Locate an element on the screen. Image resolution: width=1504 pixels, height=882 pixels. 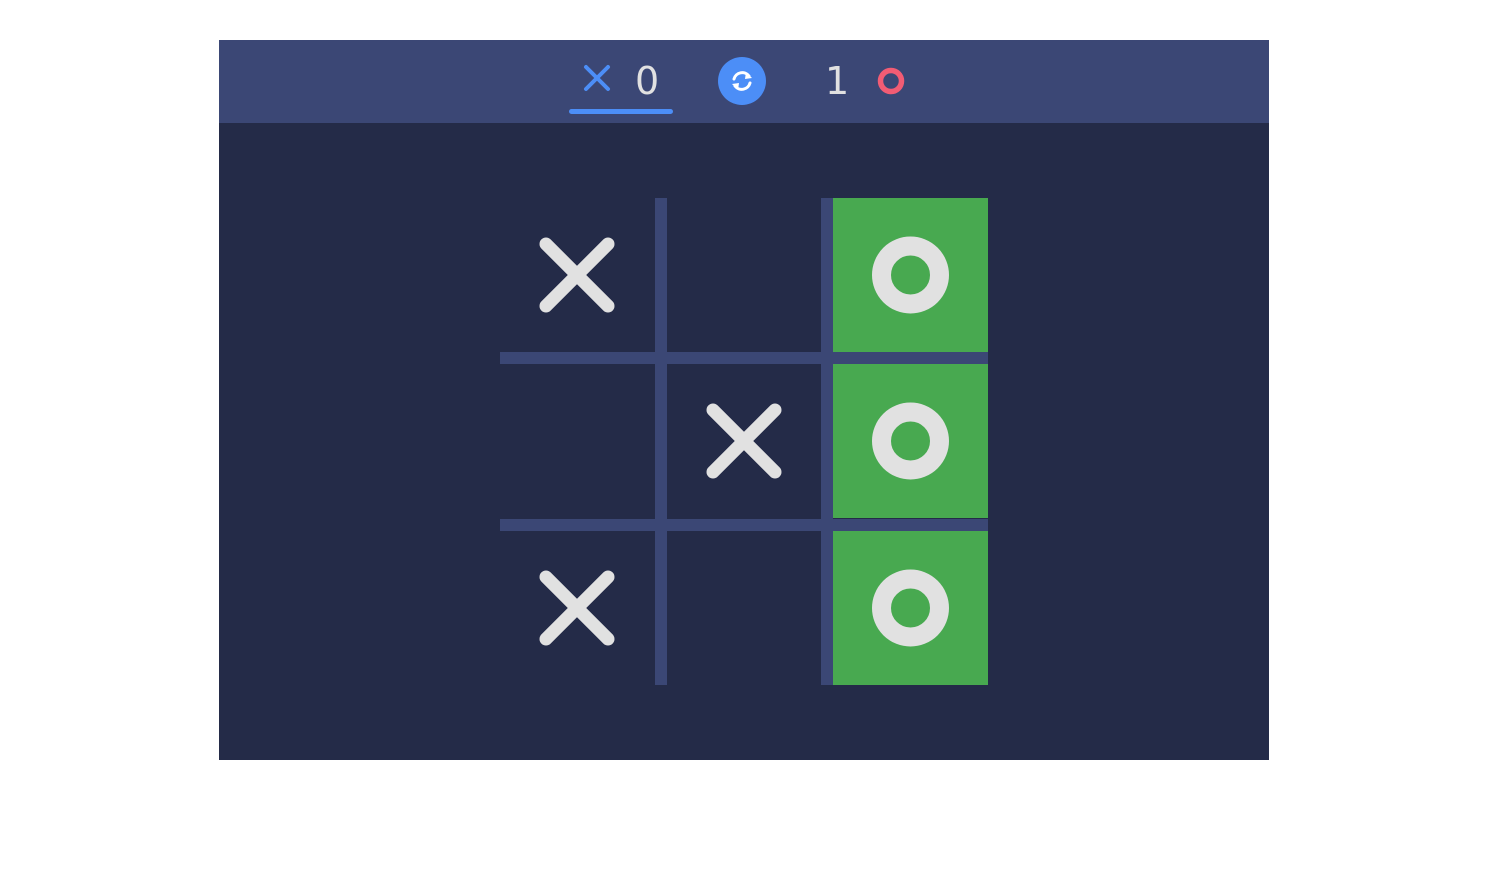
reset-button is located at coordinates (742, 81).